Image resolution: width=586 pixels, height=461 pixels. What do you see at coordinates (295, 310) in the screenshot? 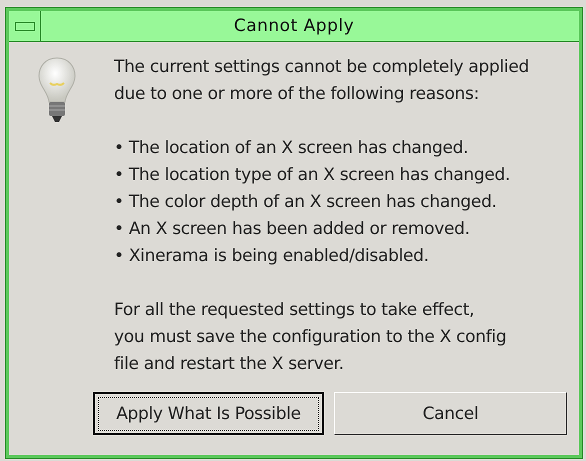
I see `message-text: For all the requested settings to take effect,` at bounding box center [295, 310].